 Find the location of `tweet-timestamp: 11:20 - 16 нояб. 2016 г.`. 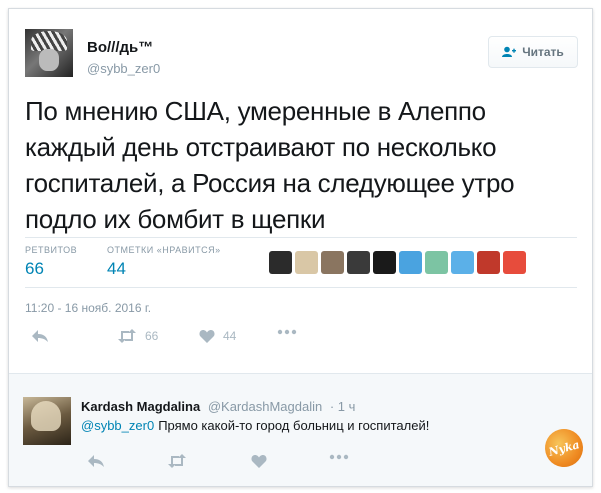

tweet-timestamp: 11:20 - 16 нояб. 2016 г. is located at coordinates (88, 308).